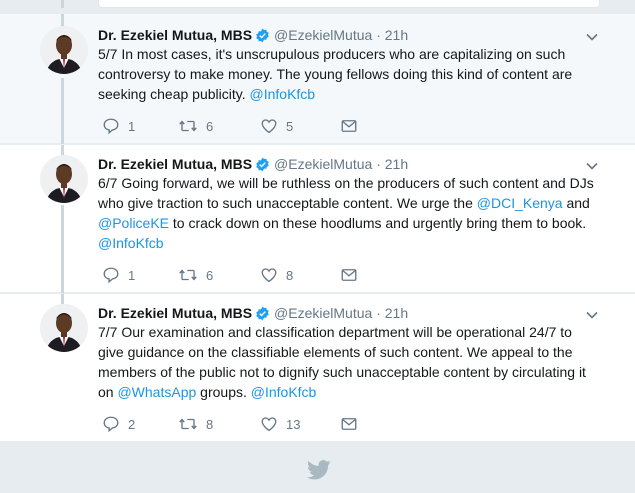 This screenshot has height=493, width=635. What do you see at coordinates (348, 392) in the screenshot?
I see `text-line: on @WhatsApp groups. @InfoKfcb` at bounding box center [348, 392].